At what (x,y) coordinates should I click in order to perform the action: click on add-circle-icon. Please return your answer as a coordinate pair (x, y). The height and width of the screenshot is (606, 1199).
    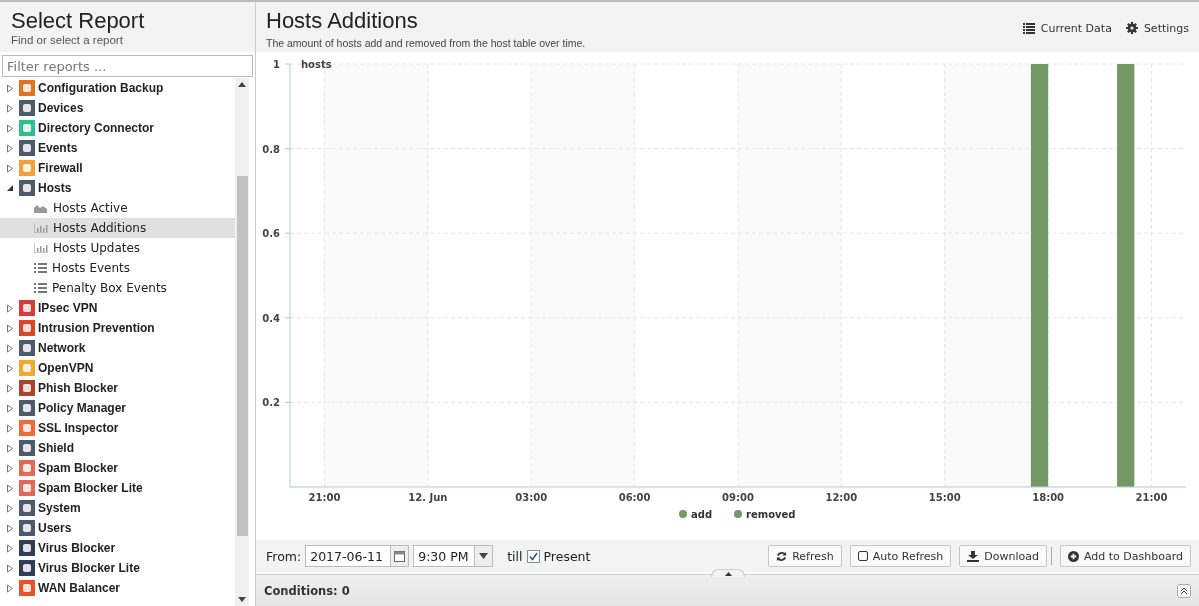
    Looking at the image, I should click on (1073, 556).